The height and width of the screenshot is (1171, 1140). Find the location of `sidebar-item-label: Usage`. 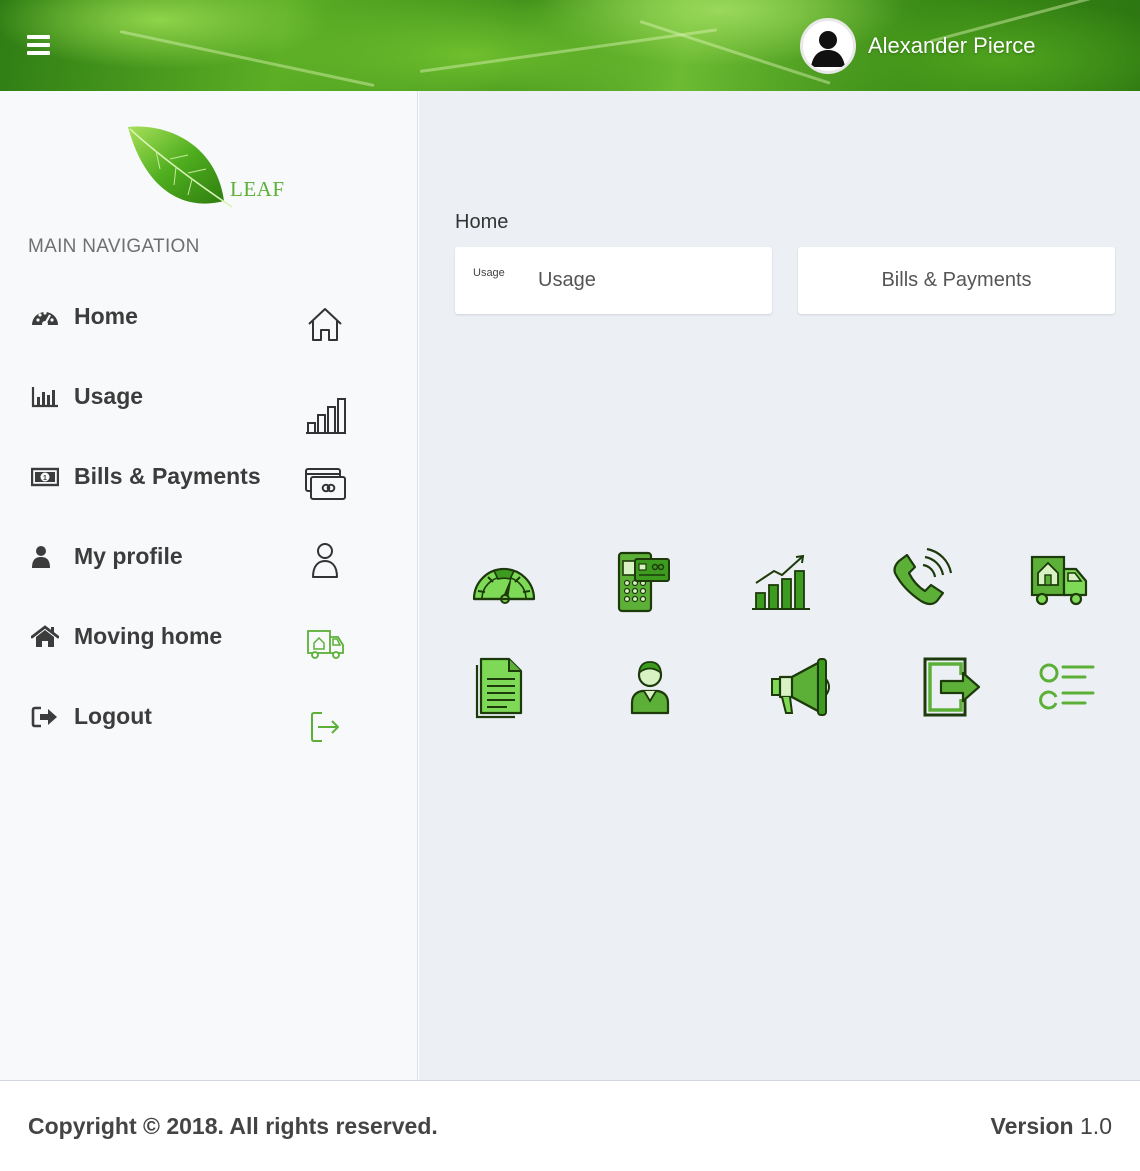

sidebar-item-label: Usage is located at coordinates (109, 396).